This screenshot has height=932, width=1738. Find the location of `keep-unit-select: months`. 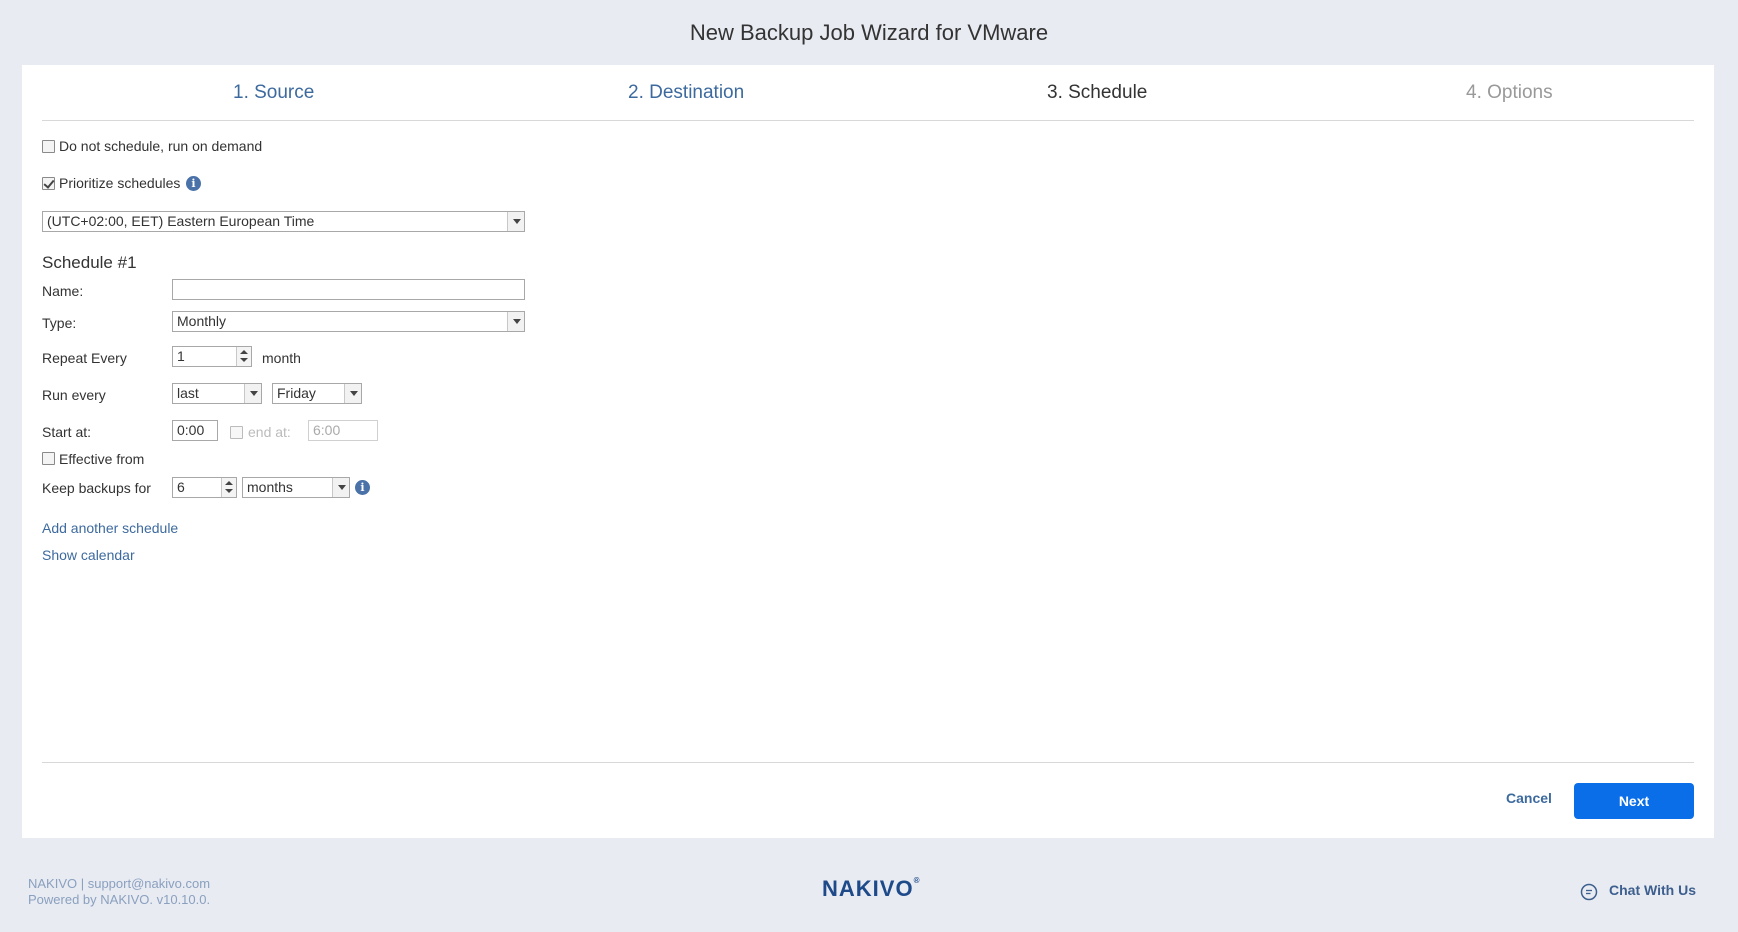

keep-unit-select: months is located at coordinates (296, 487).